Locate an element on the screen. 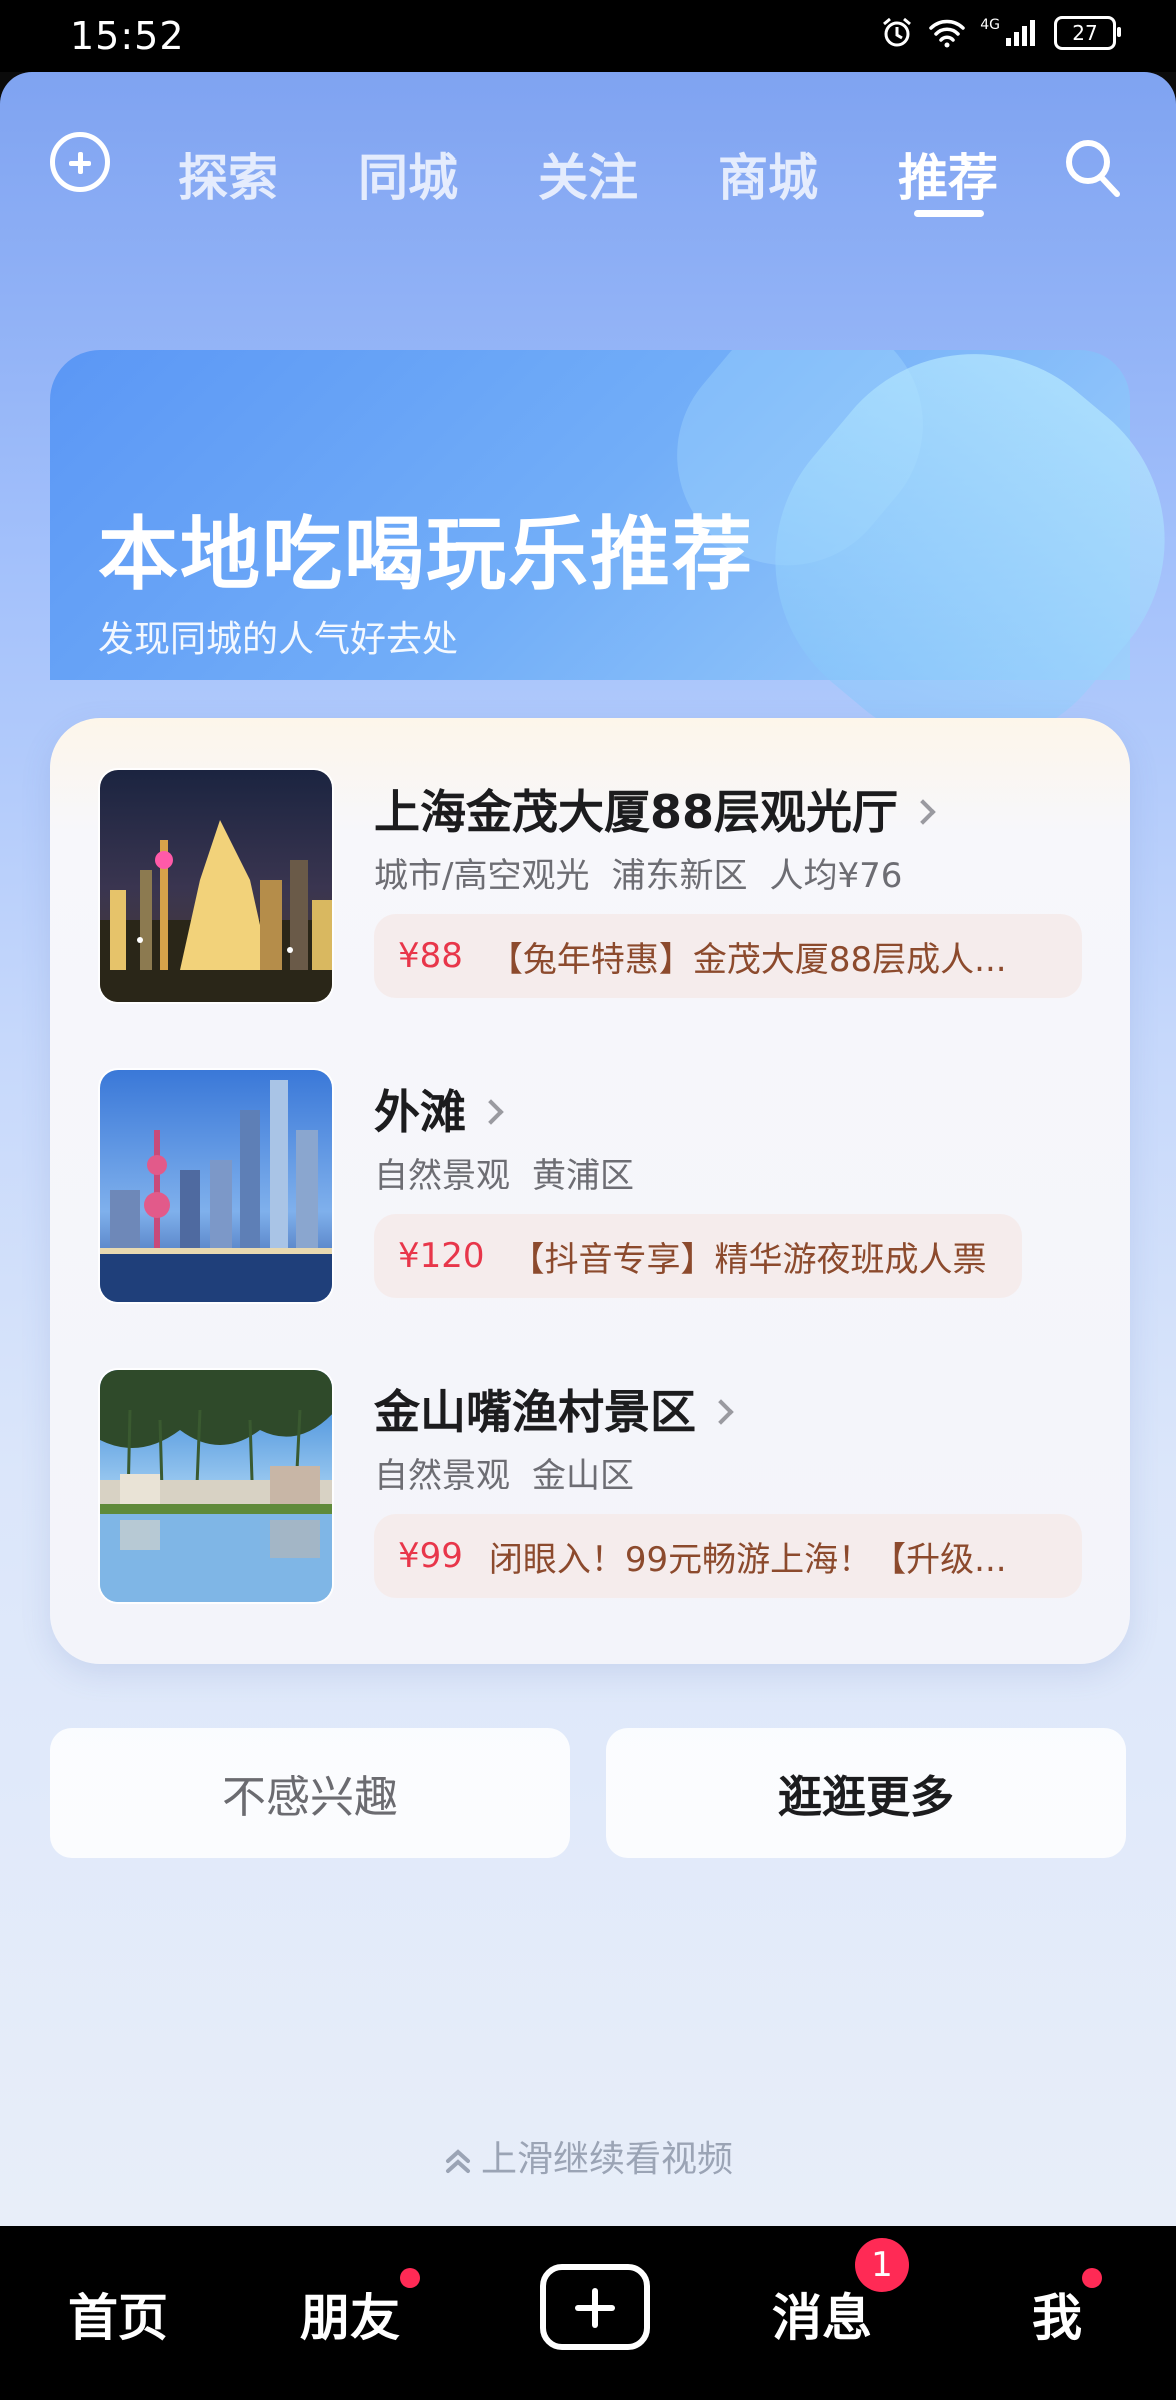  bottom-nav: 首页 朋友 消息 1 我 is located at coordinates (588, 2313).